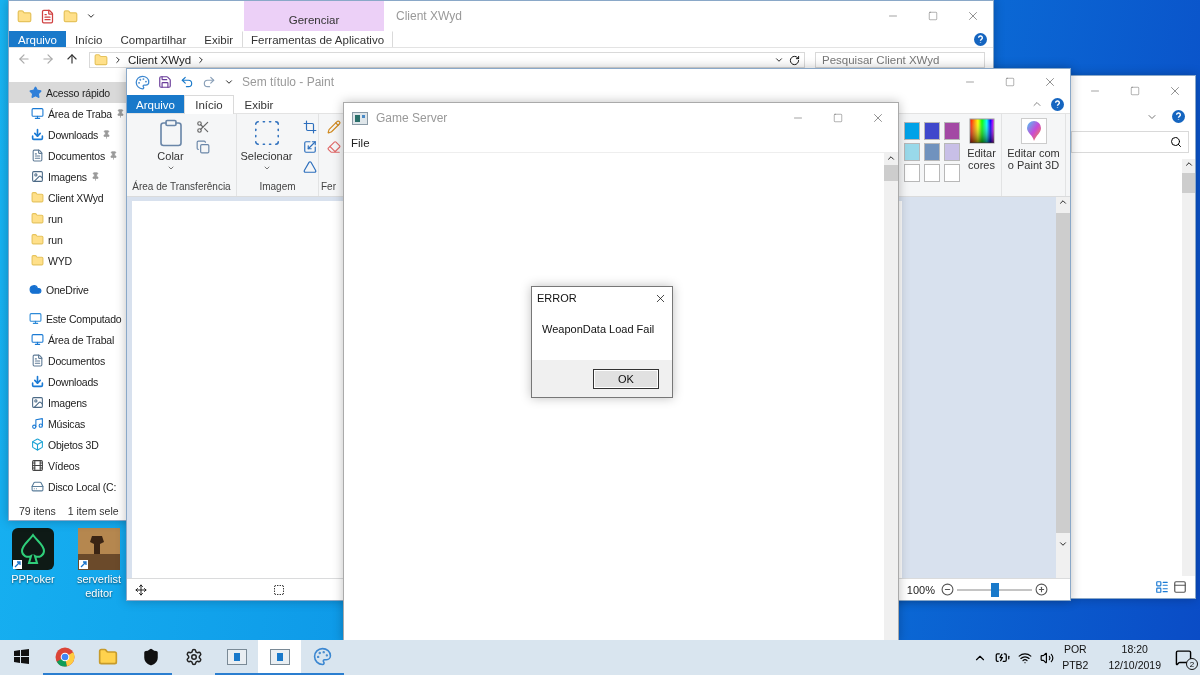 This screenshot has height=675, width=1200. What do you see at coordinates (170, 149) in the screenshot?
I see `ribbon-button: Colar` at bounding box center [170, 149].